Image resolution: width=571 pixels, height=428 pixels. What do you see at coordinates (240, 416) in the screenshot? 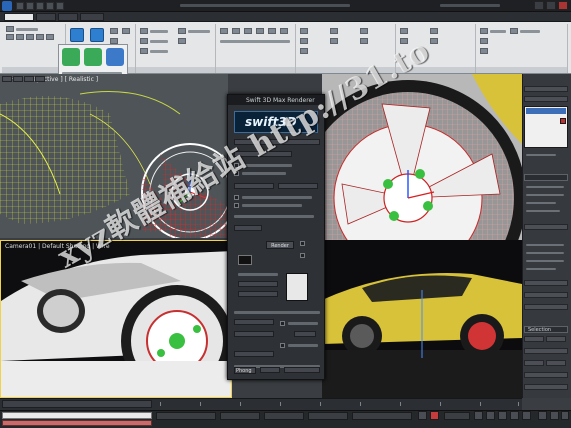
I see `x-coordinate-field` at bounding box center [240, 416].